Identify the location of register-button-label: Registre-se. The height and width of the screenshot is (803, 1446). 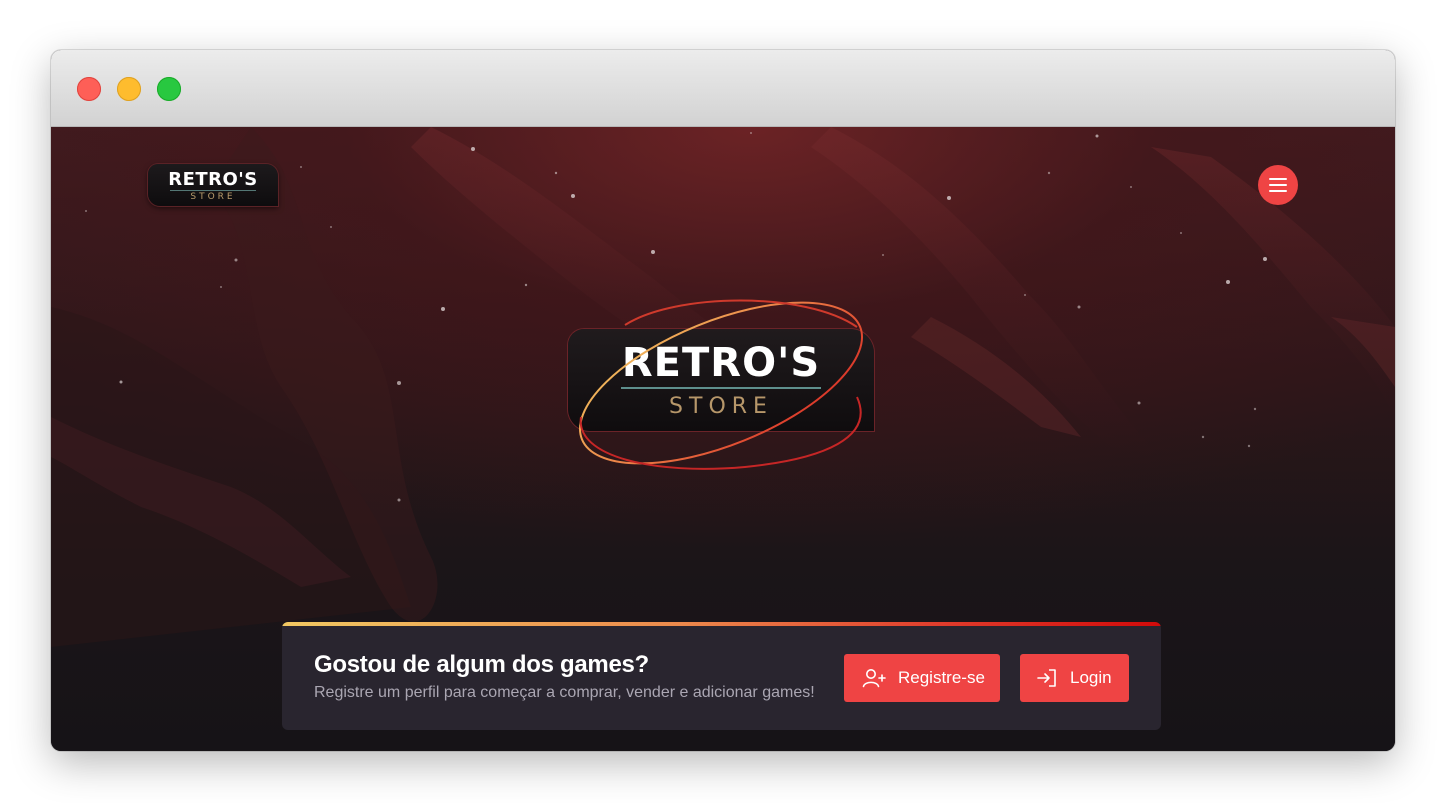
(941, 677).